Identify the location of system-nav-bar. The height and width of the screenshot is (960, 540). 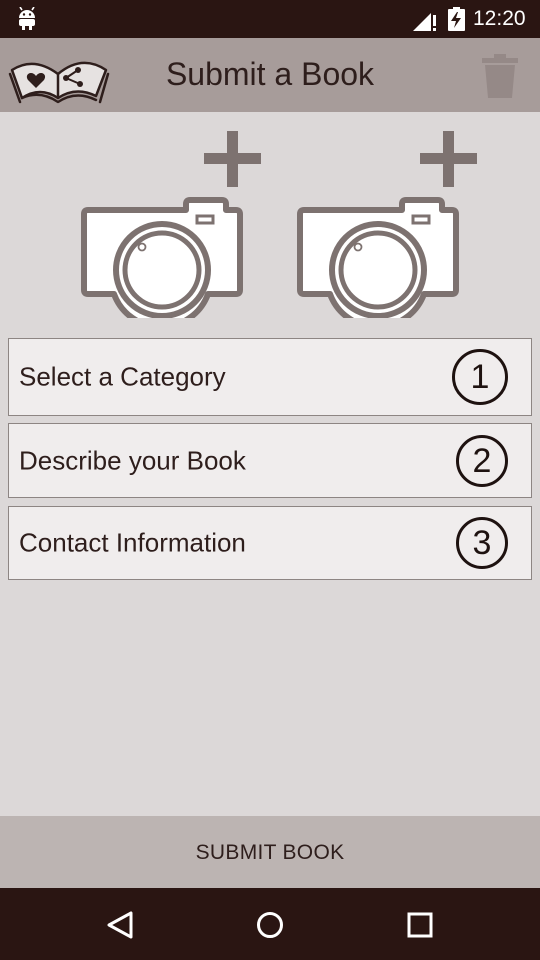
(270, 924).